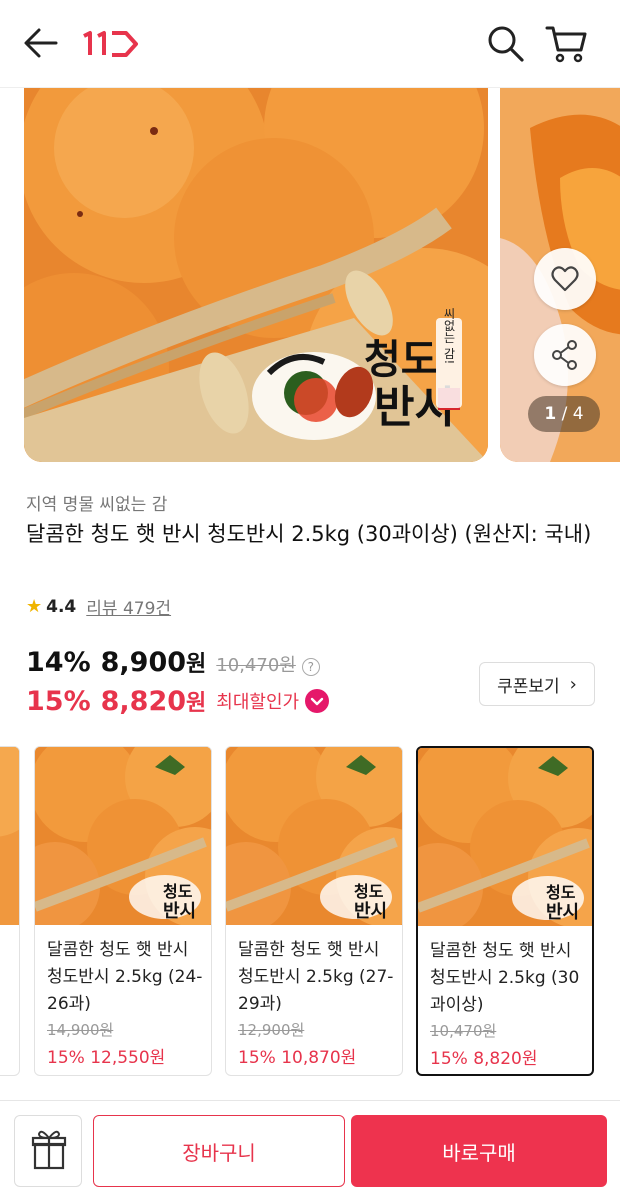 This screenshot has width=620, height=1200. I want to click on option-name: 달콤한 청도 햇 반시 청도반시 2.5kg (24-26과), so click(125, 977).